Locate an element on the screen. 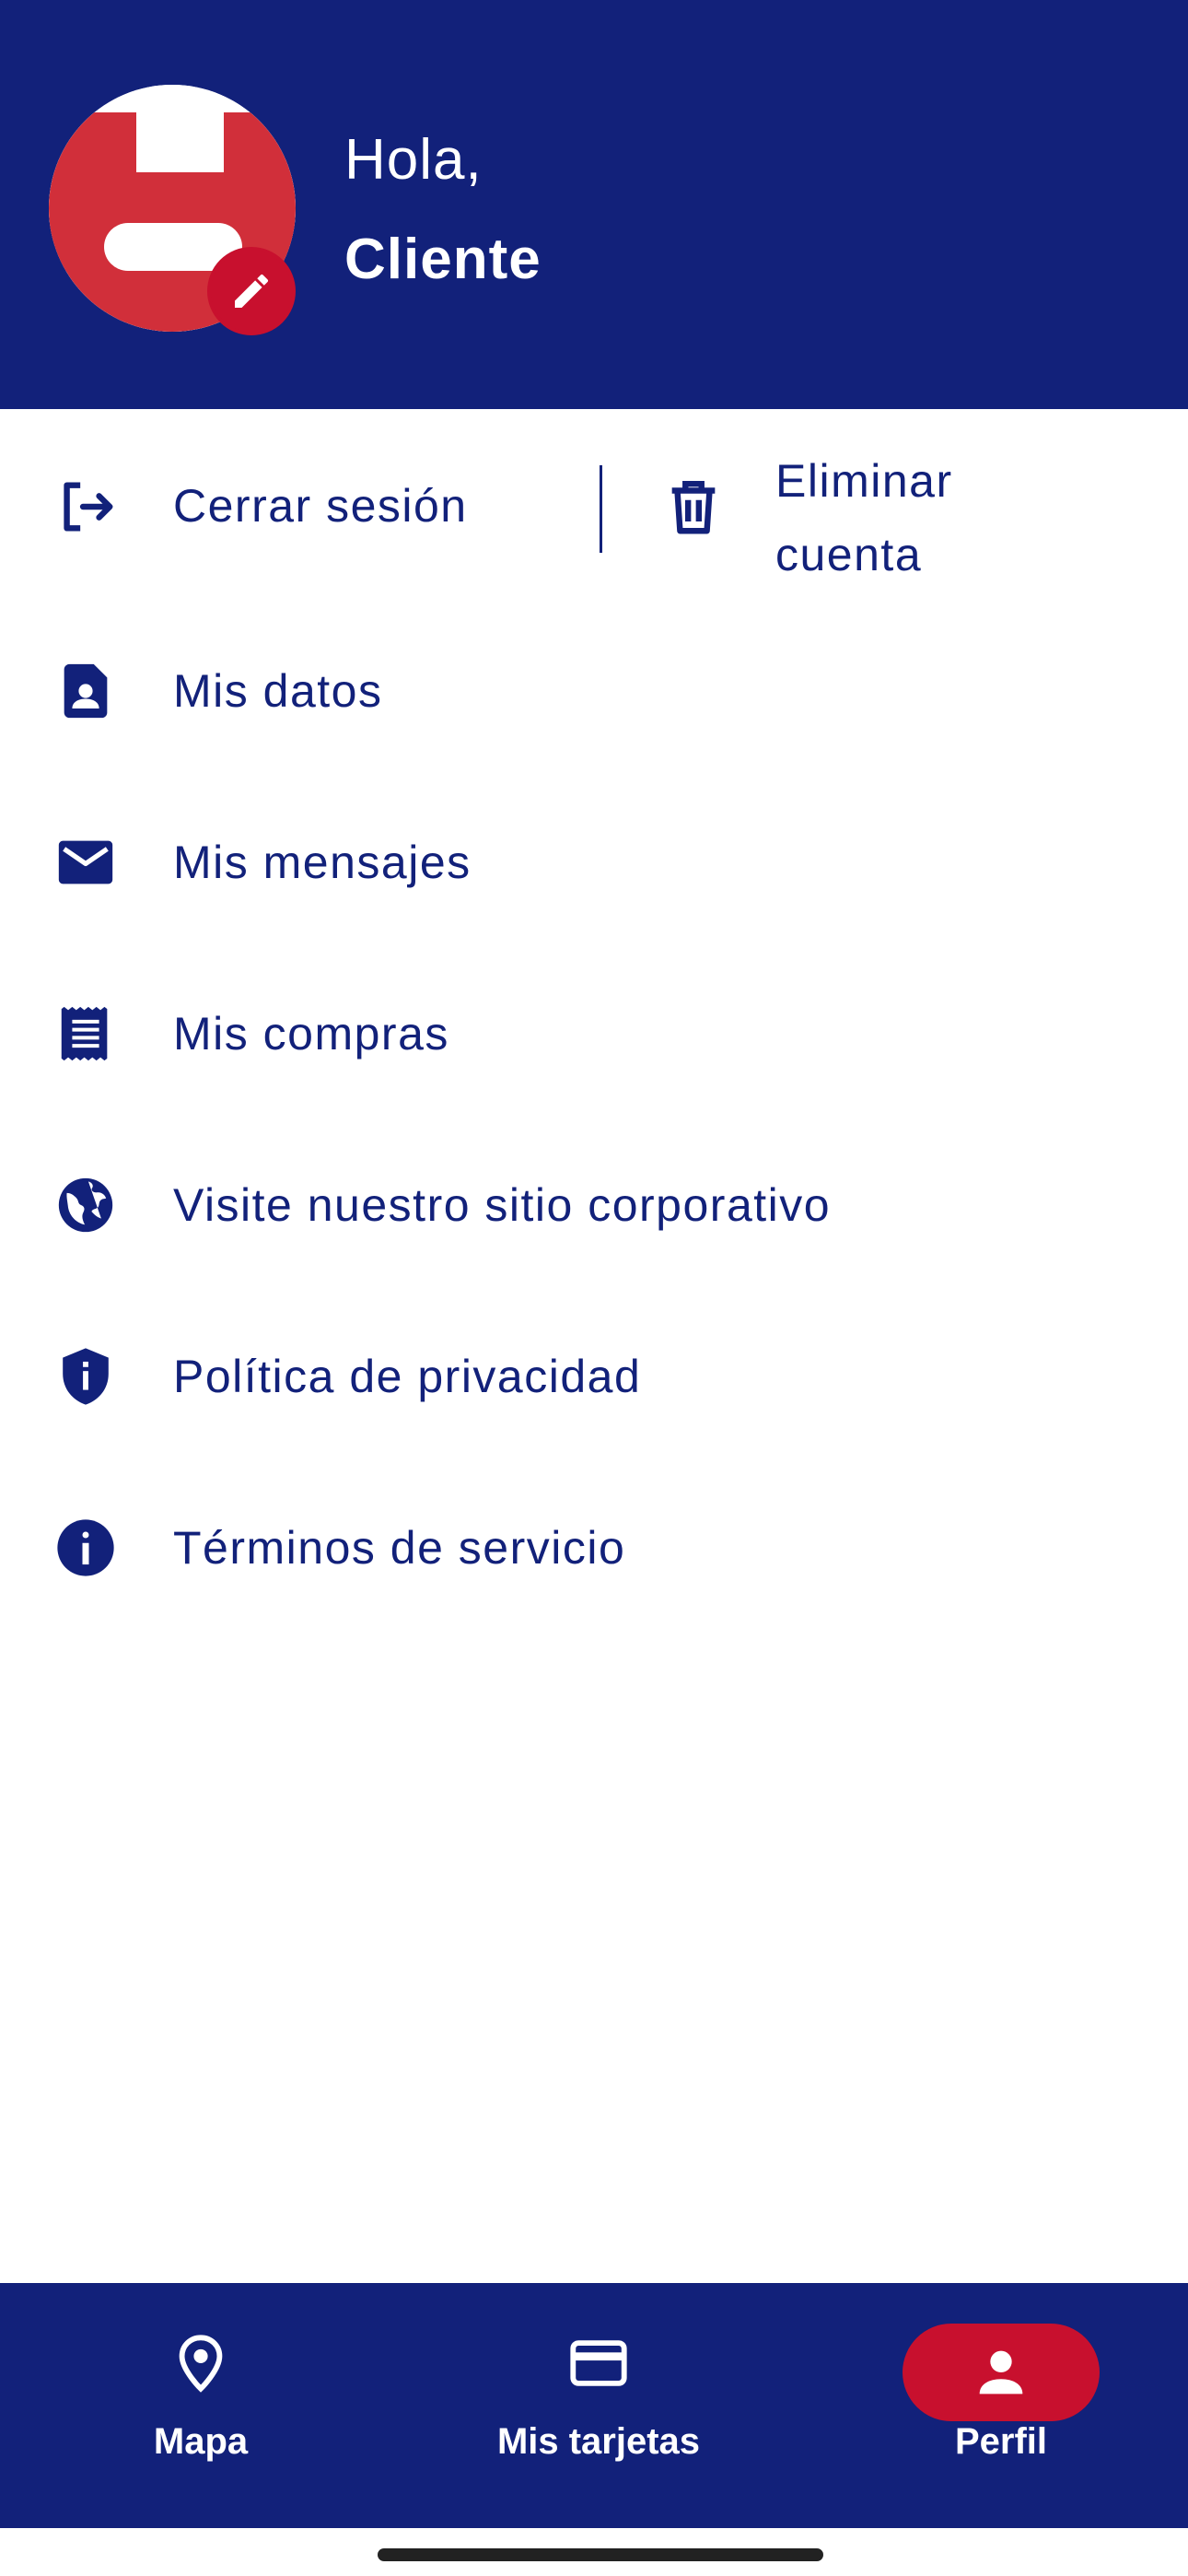 The width and height of the screenshot is (1188, 2576). menu-item-label: Mis compras is located at coordinates (311, 1034).